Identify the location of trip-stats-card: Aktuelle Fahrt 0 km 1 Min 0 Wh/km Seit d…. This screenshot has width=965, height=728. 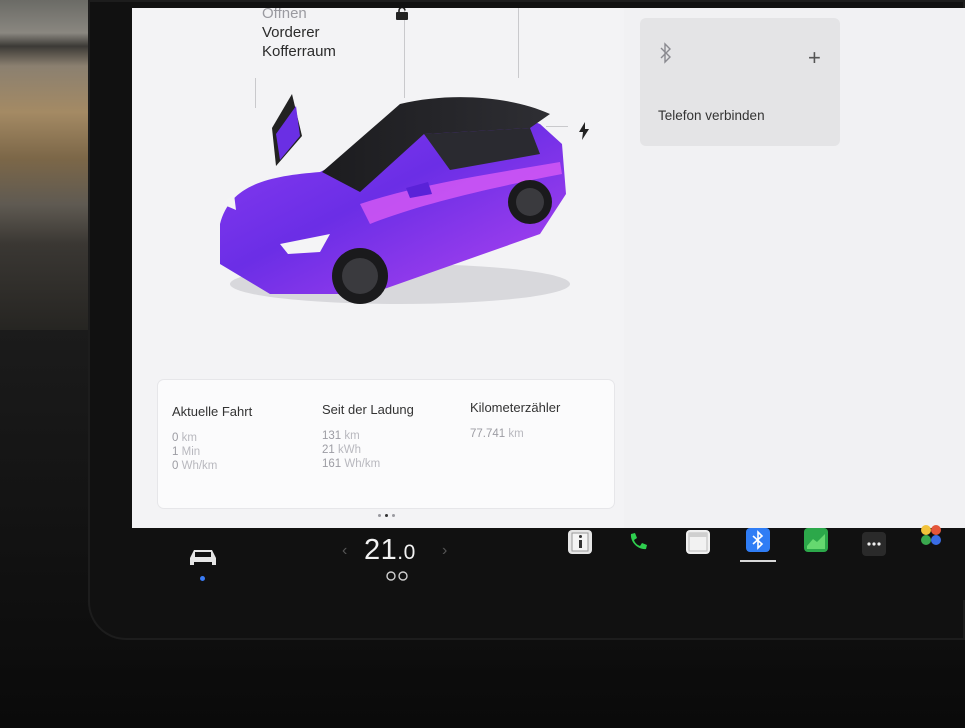
(386, 444).